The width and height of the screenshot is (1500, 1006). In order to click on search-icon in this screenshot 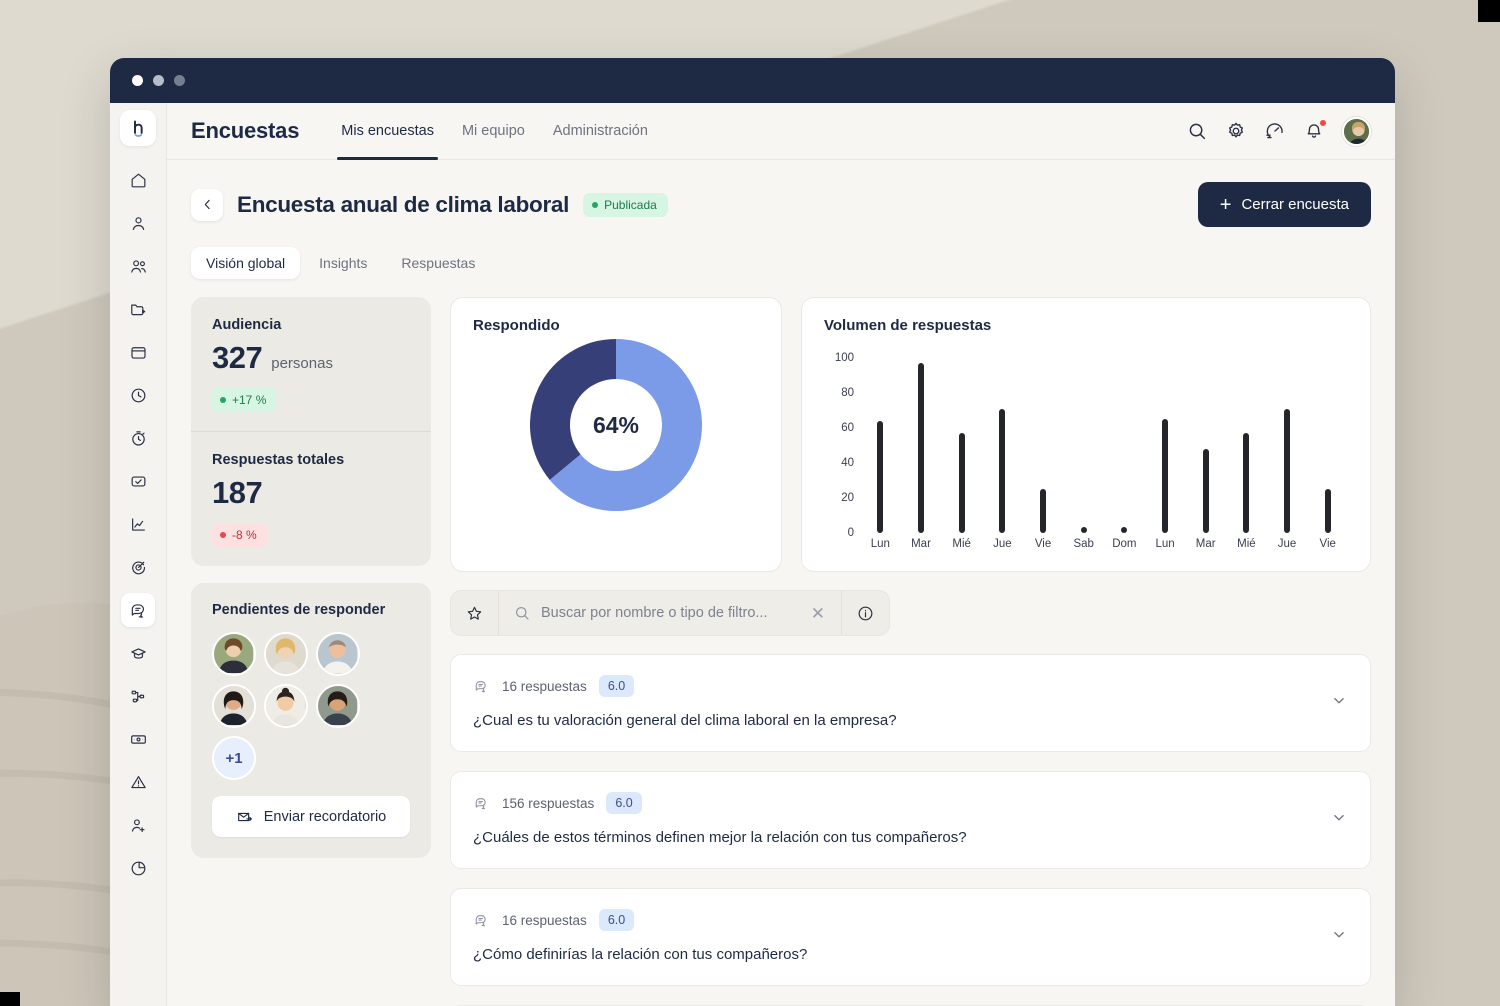, I will do `click(1197, 131)`.